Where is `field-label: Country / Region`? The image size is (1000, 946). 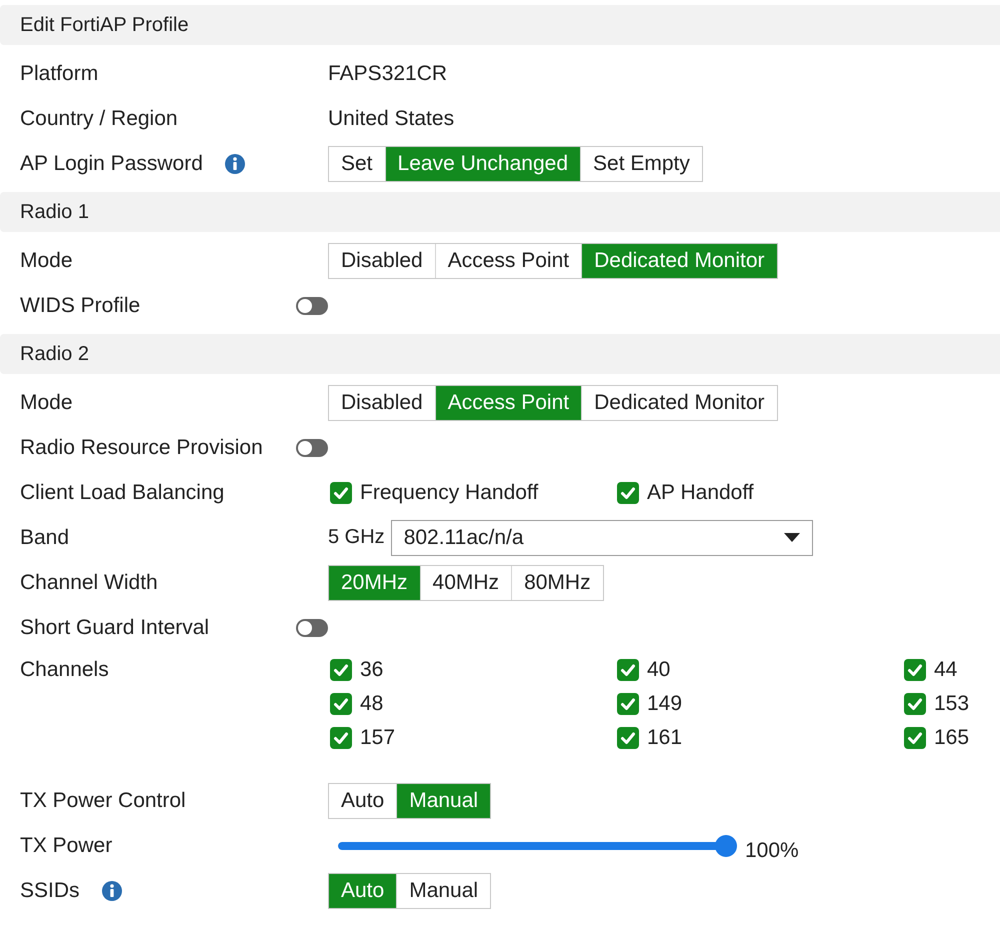 field-label: Country / Region is located at coordinates (99, 118).